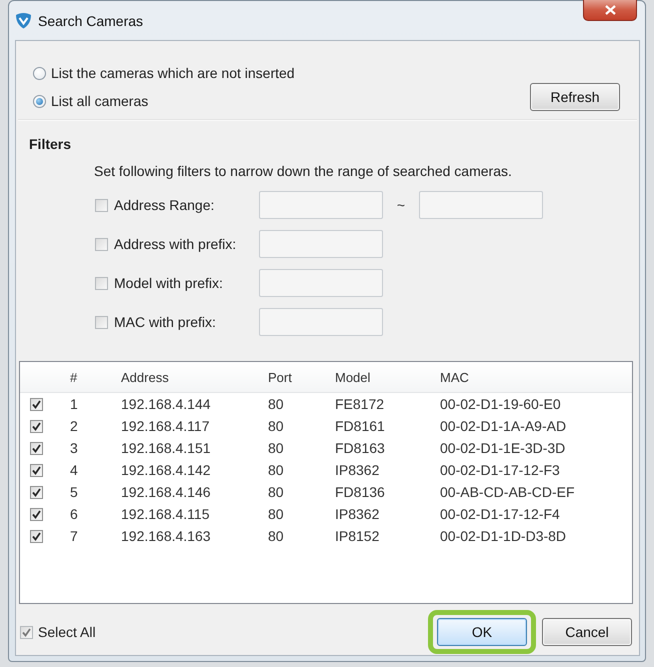 The width and height of the screenshot is (654, 667). What do you see at coordinates (91, 20) in the screenshot?
I see `window-title: Search Cameras` at bounding box center [91, 20].